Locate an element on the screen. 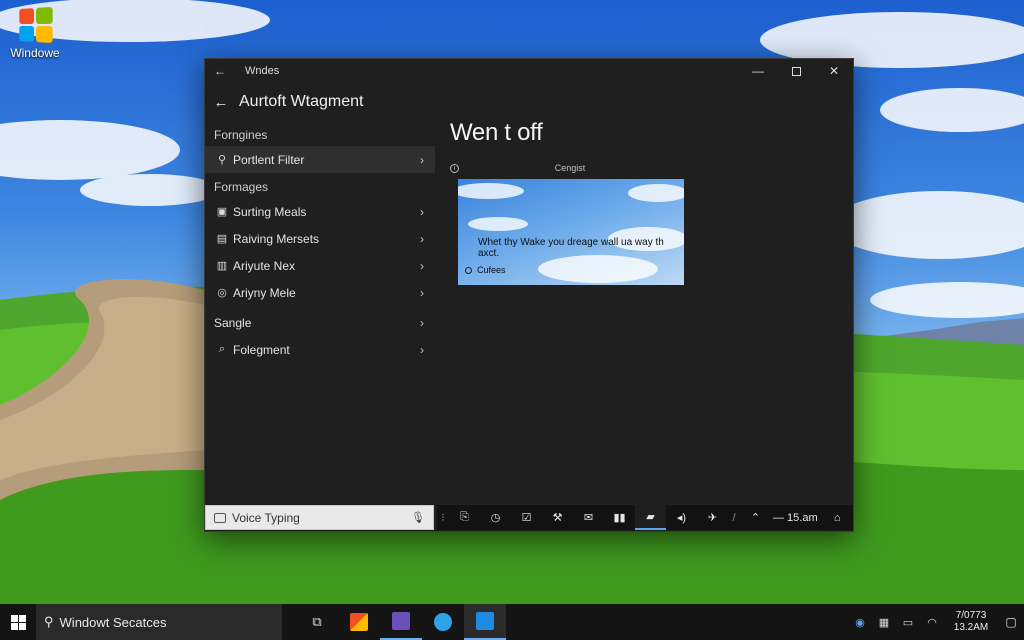 The height and width of the screenshot is (640, 1024). minimize-icon: — is located at coordinates (758, 71).